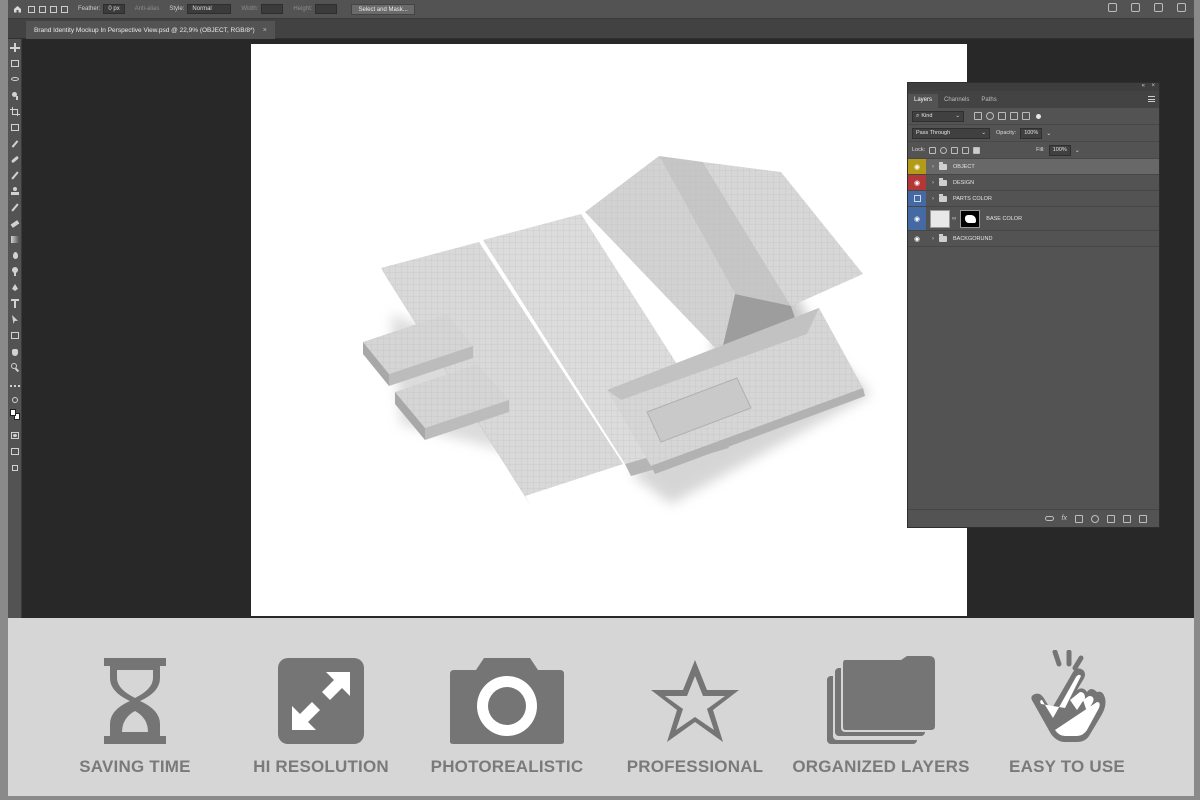  What do you see at coordinates (42, 9) in the screenshot?
I see `new-selection-icon` at bounding box center [42, 9].